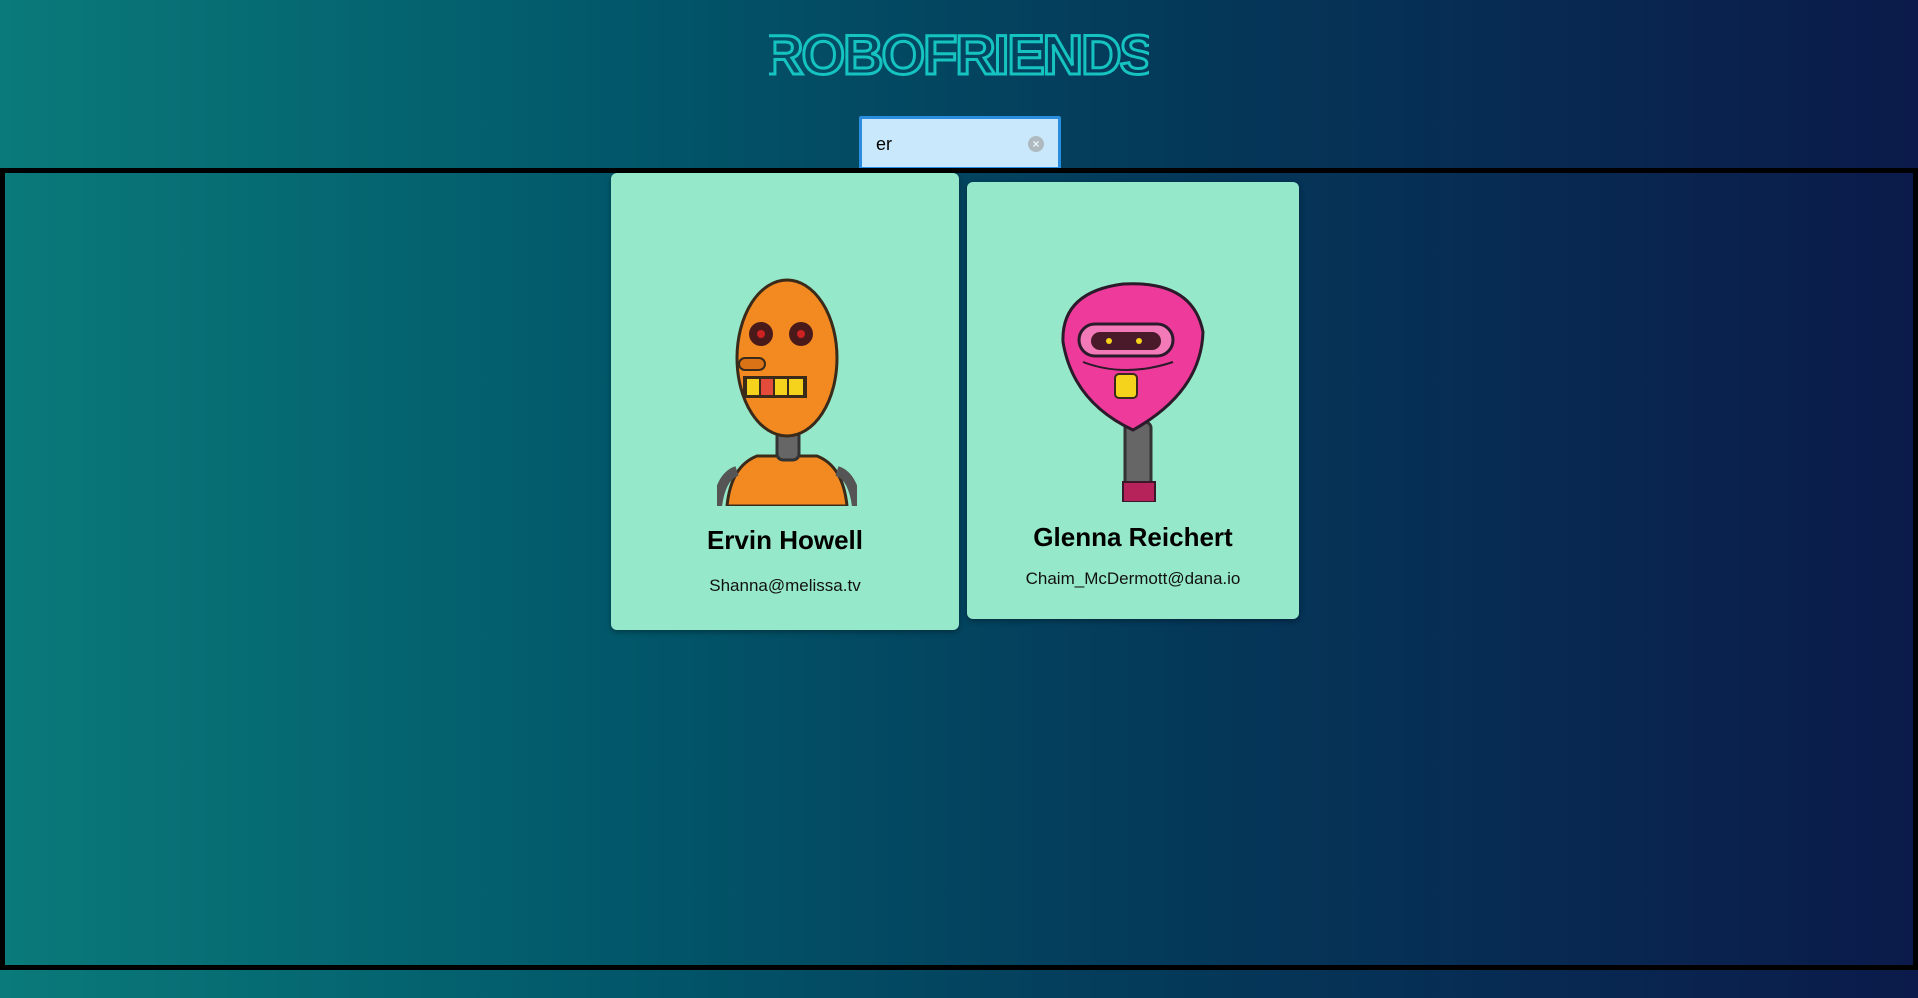 Image resolution: width=1918 pixels, height=998 pixels. I want to click on app-title: ROBOFRIENDS, so click(959, 56).